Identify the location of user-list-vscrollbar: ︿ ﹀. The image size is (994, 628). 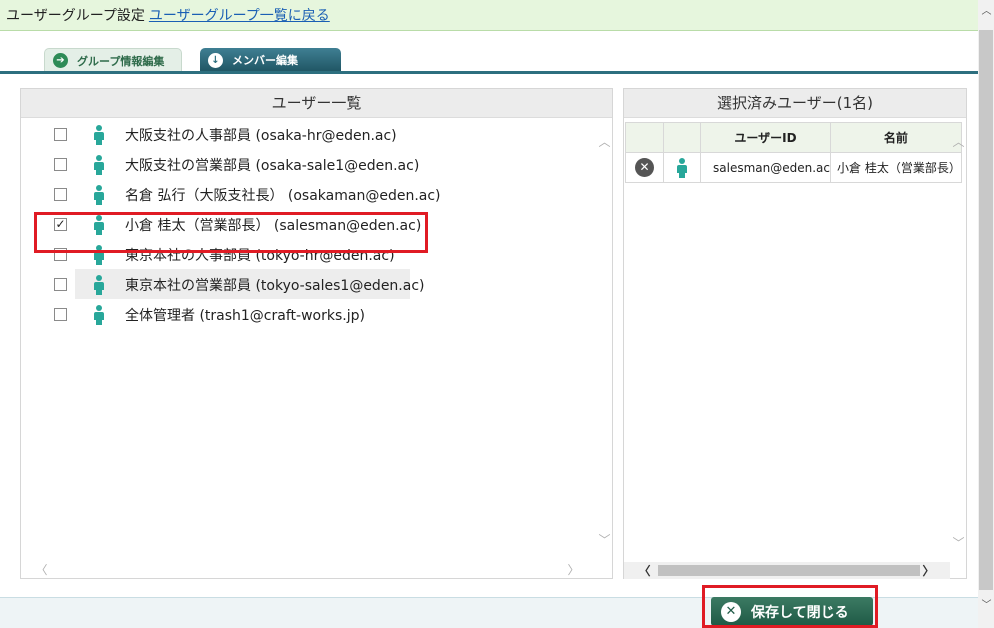
(604, 339).